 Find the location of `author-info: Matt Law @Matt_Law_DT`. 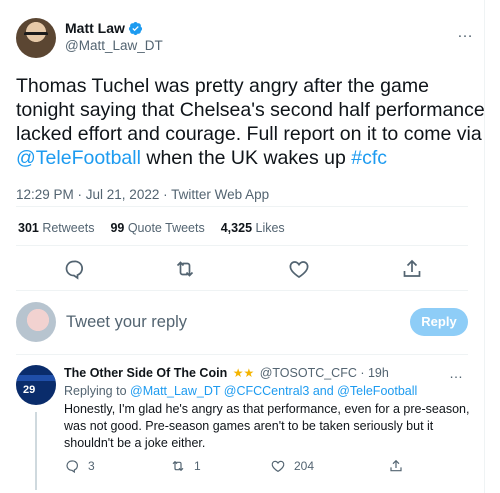

author-info: Matt Law @Matt_Law_DT is located at coordinates (114, 37).